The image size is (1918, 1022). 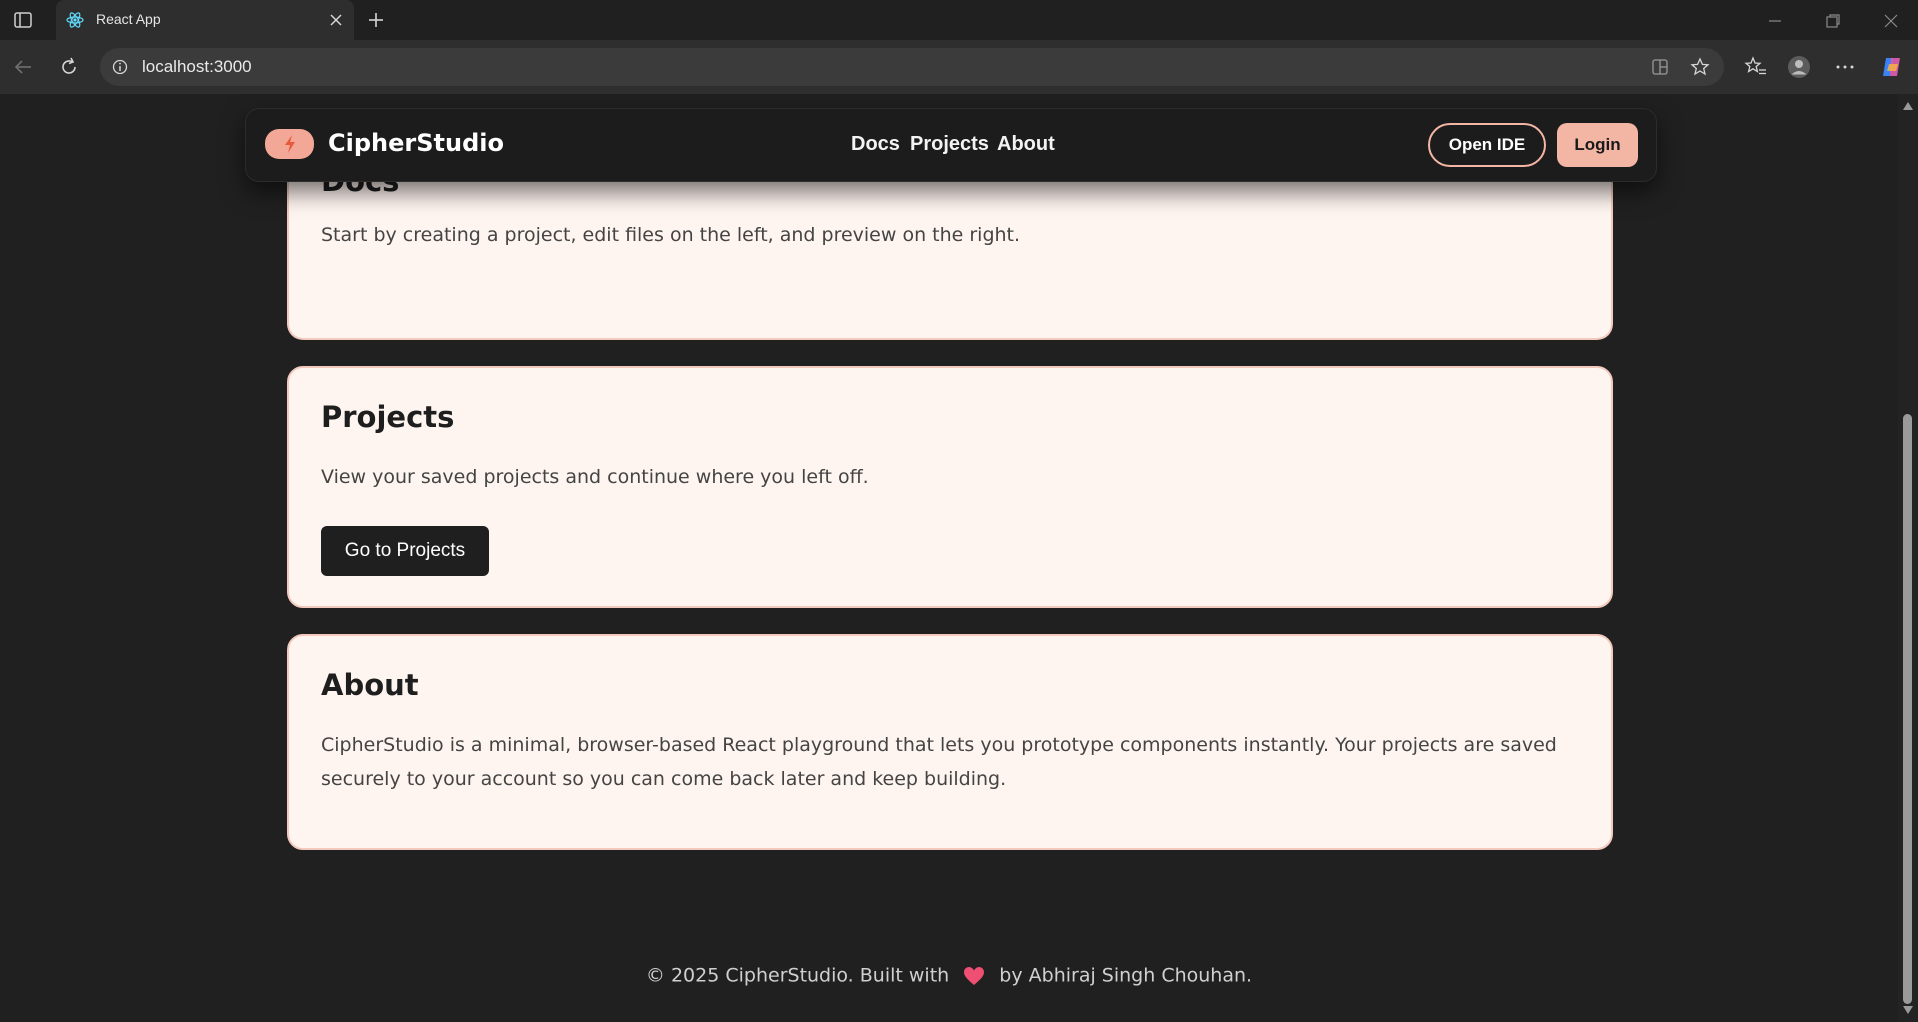 I want to click on app-available-icon, so click(x=1660, y=67).